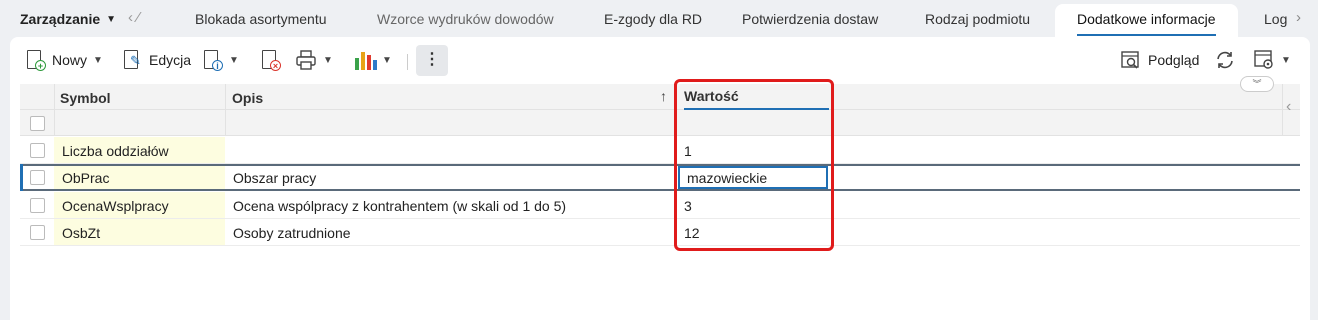 The width and height of the screenshot is (1318, 320). Describe the element at coordinates (754, 165) in the screenshot. I see `highlight-box` at that location.